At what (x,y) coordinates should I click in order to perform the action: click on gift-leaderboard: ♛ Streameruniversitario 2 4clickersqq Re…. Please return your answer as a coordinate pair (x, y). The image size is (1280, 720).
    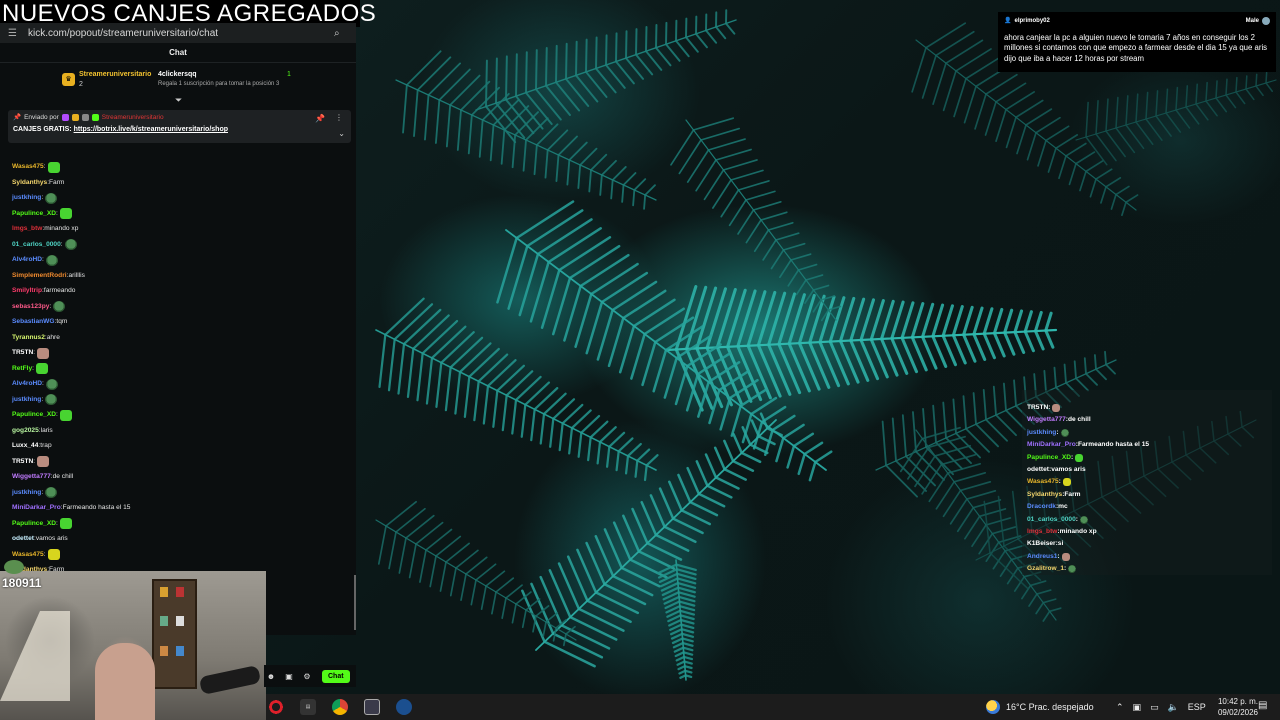
    Looking at the image, I should click on (178, 79).